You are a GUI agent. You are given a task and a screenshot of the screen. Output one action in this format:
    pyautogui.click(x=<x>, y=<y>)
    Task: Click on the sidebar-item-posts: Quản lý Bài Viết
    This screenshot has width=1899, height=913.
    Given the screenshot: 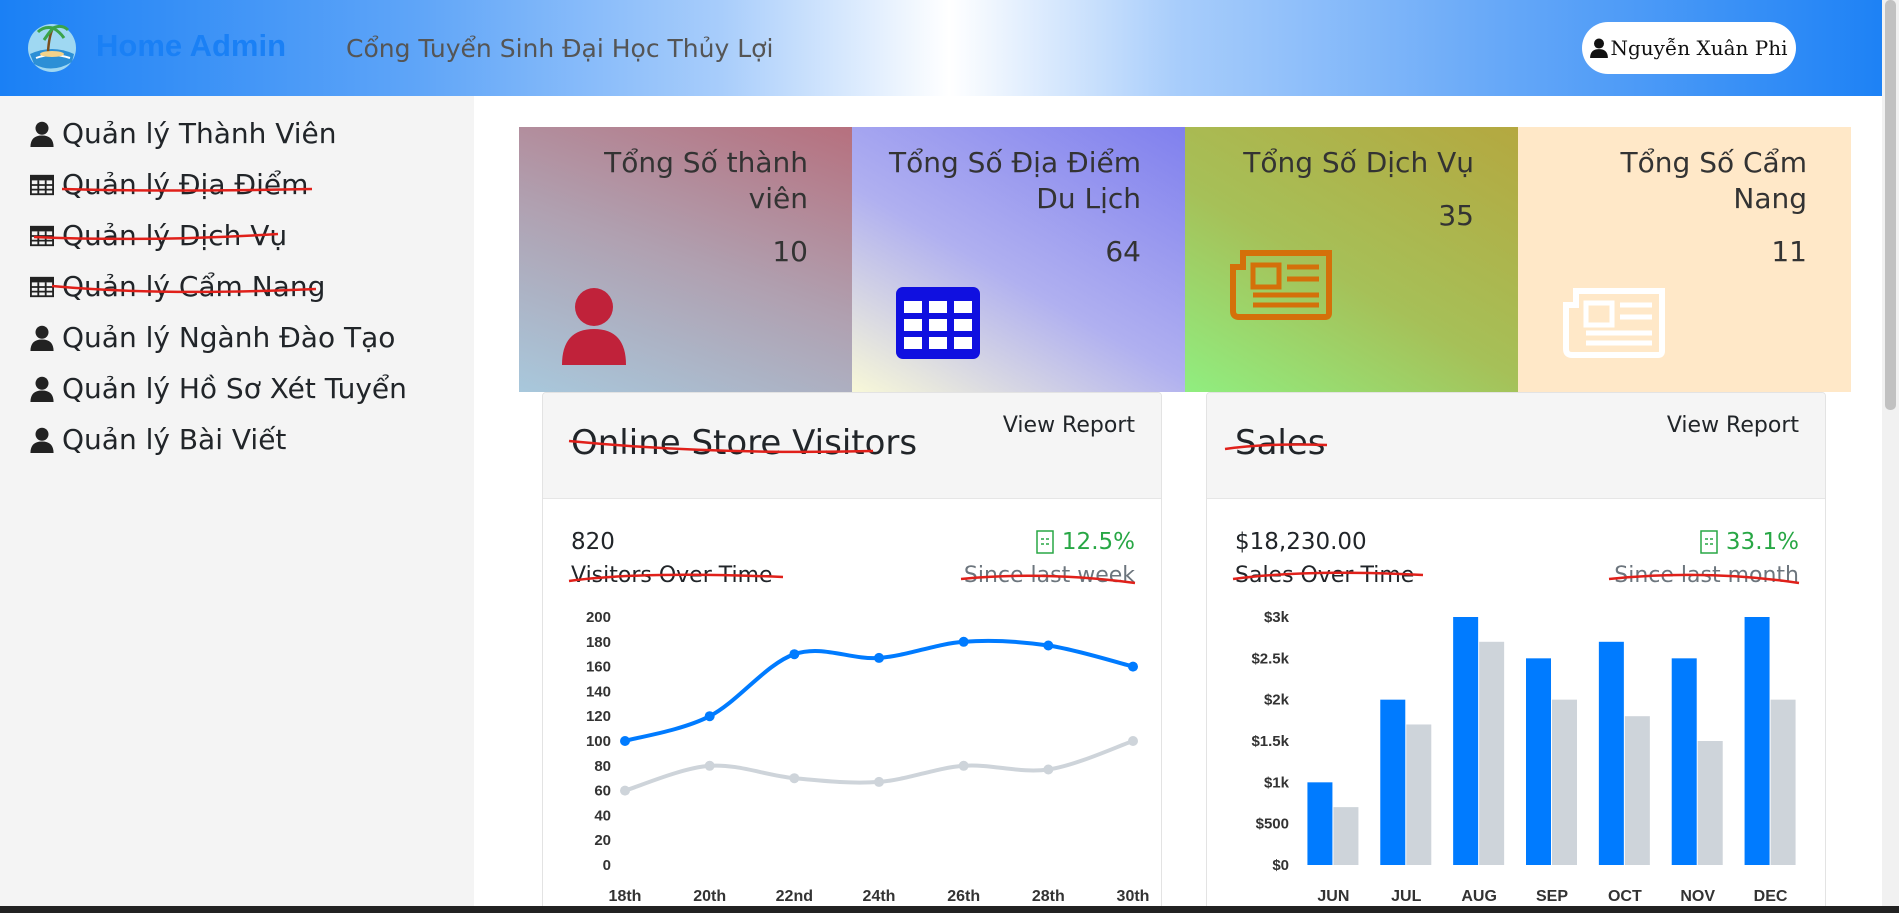 What is the action you would take?
    pyautogui.click(x=158, y=439)
    